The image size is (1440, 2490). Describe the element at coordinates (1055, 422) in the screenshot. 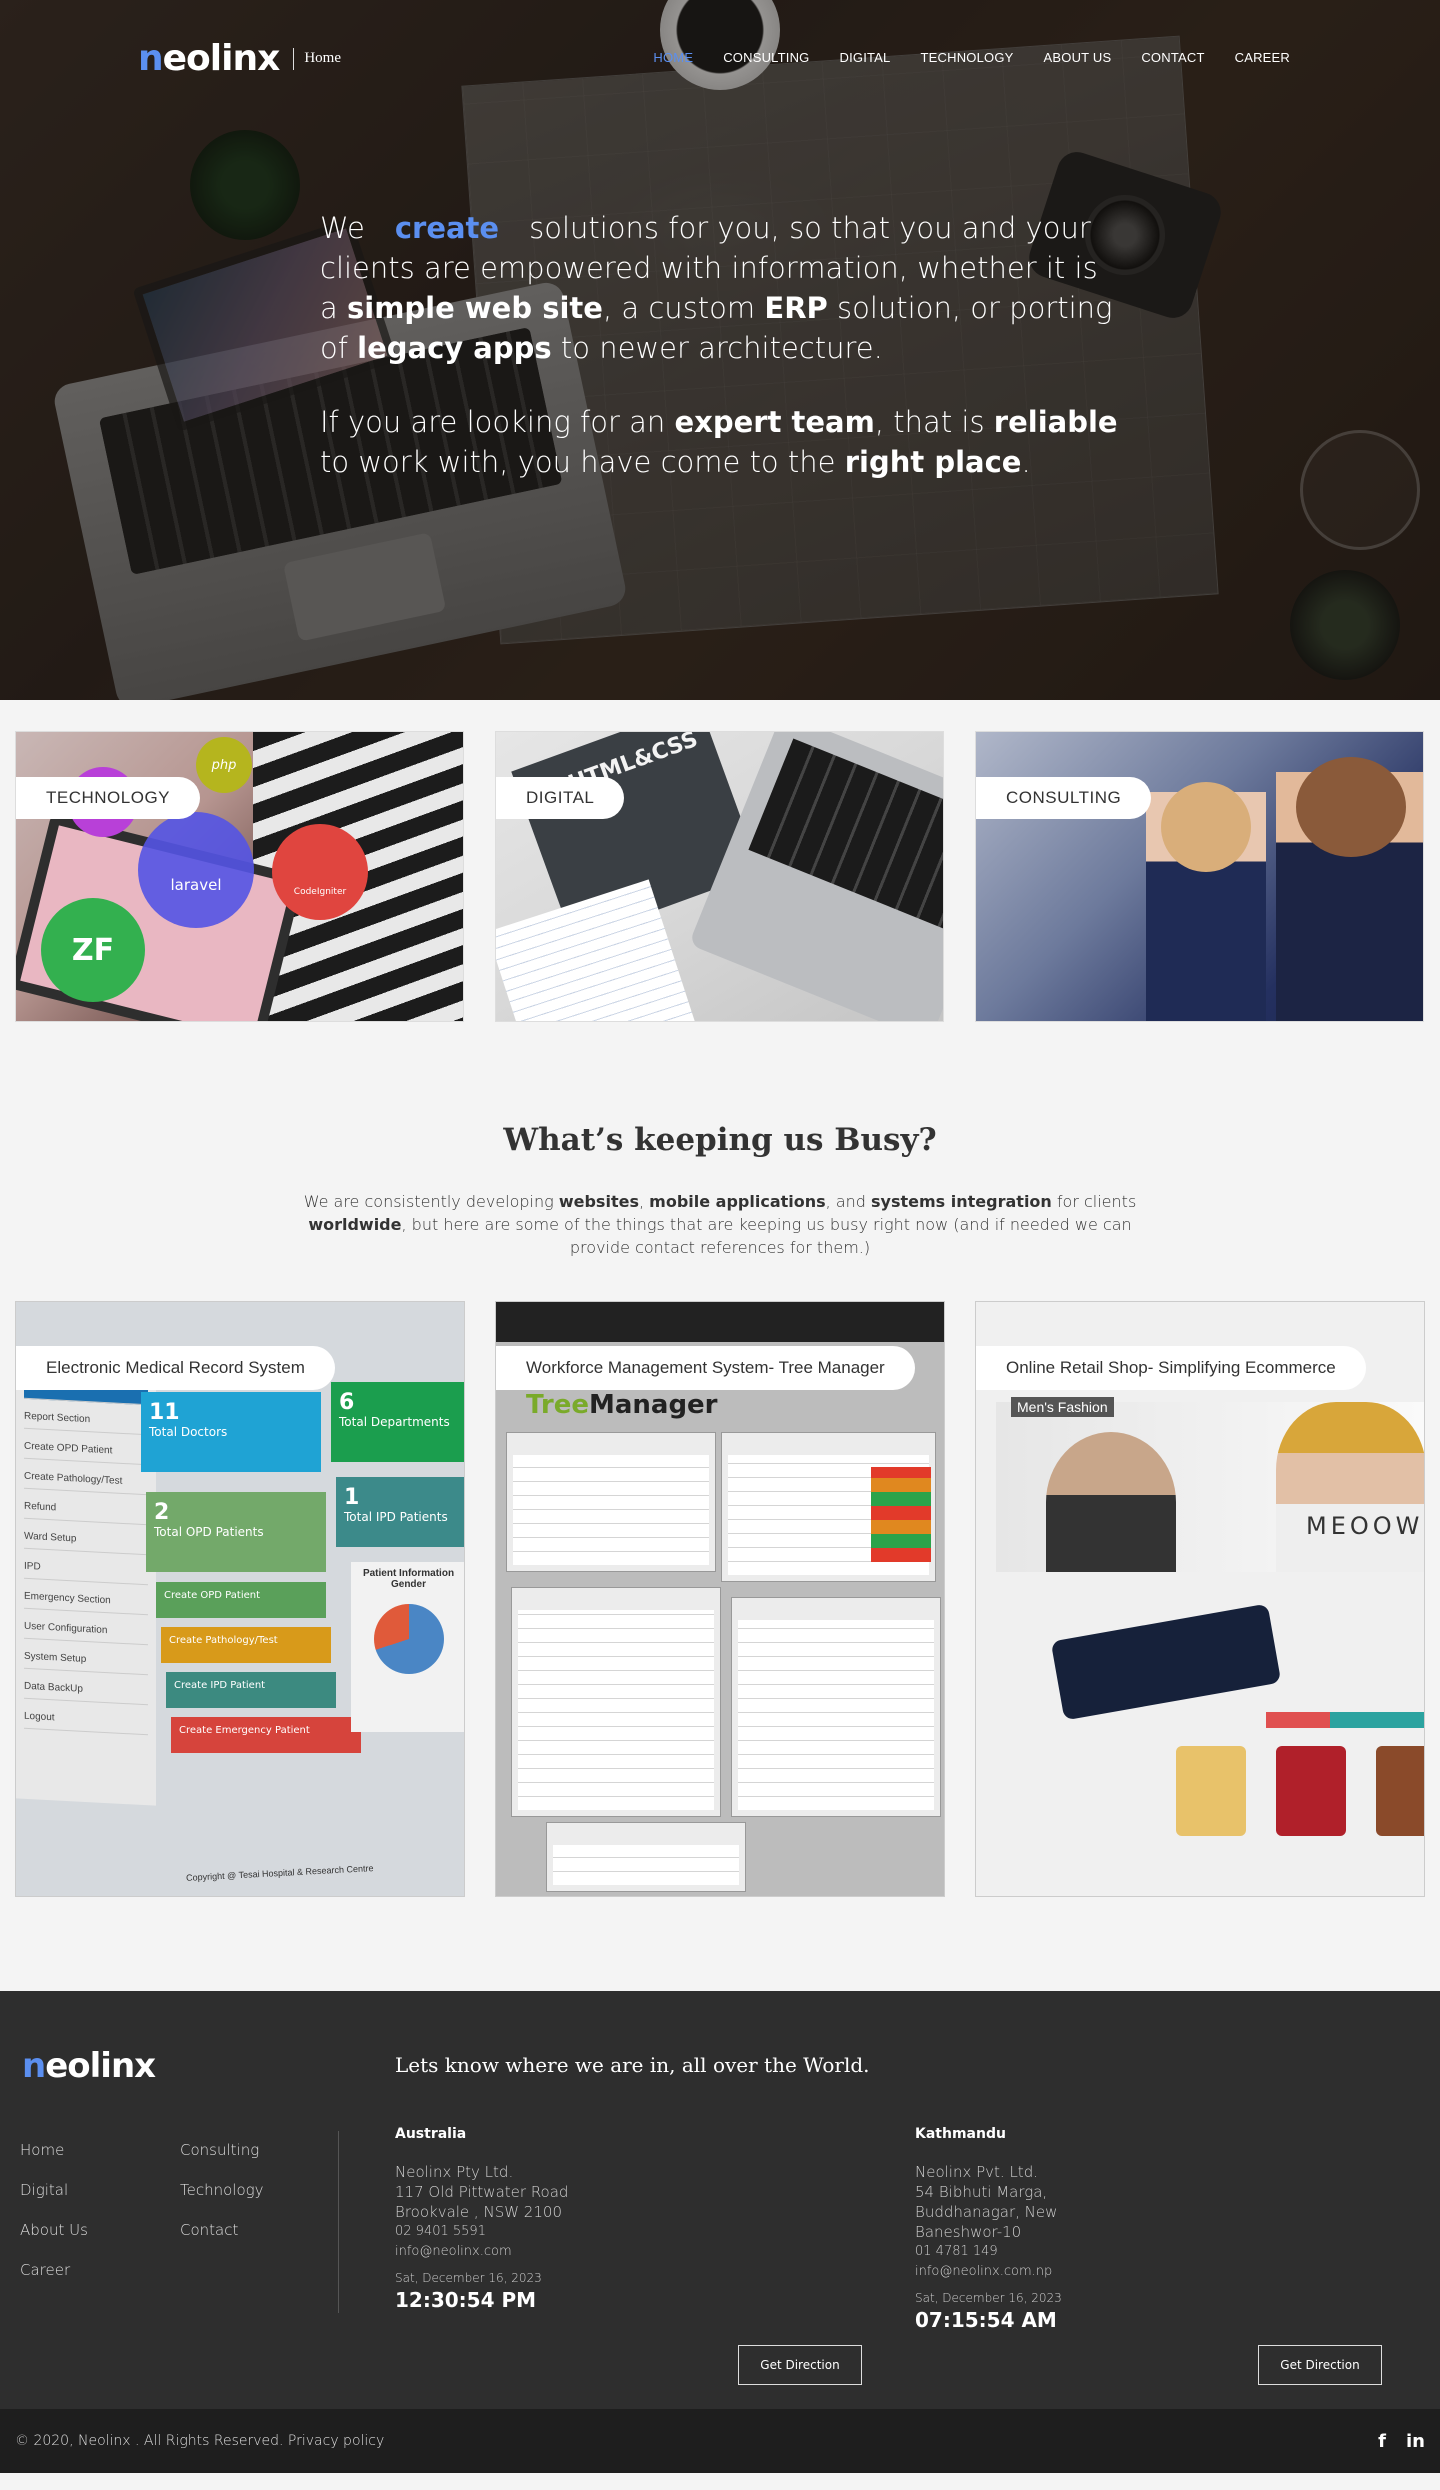

I see `hero-bold: reliable` at that location.